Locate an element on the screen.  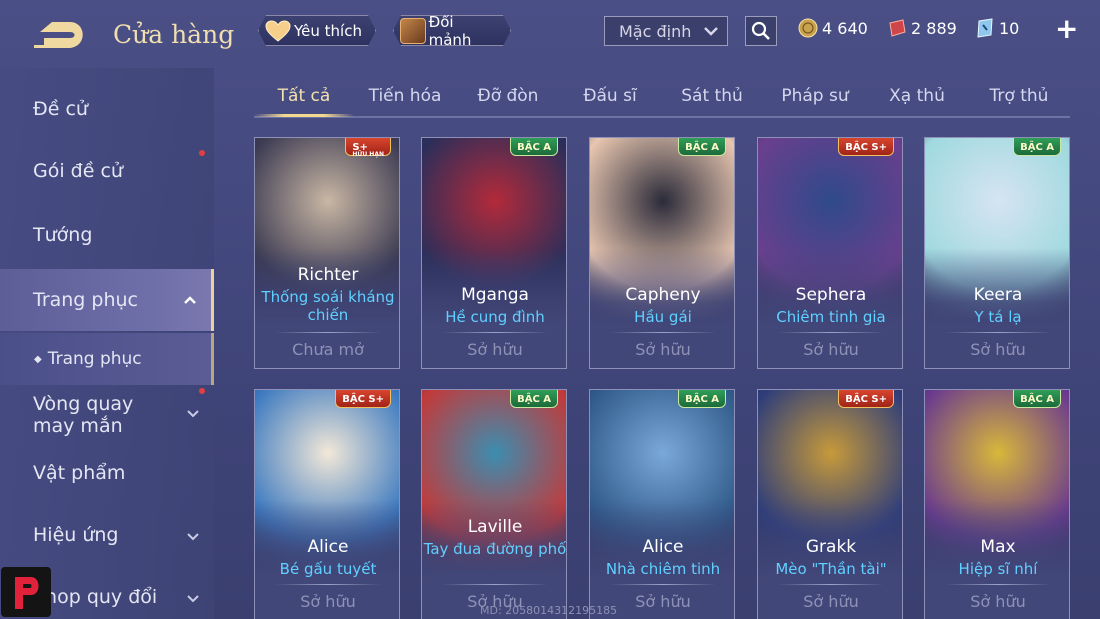
sidebar-item-effects: Hiệu ứng is located at coordinates (107, 535).